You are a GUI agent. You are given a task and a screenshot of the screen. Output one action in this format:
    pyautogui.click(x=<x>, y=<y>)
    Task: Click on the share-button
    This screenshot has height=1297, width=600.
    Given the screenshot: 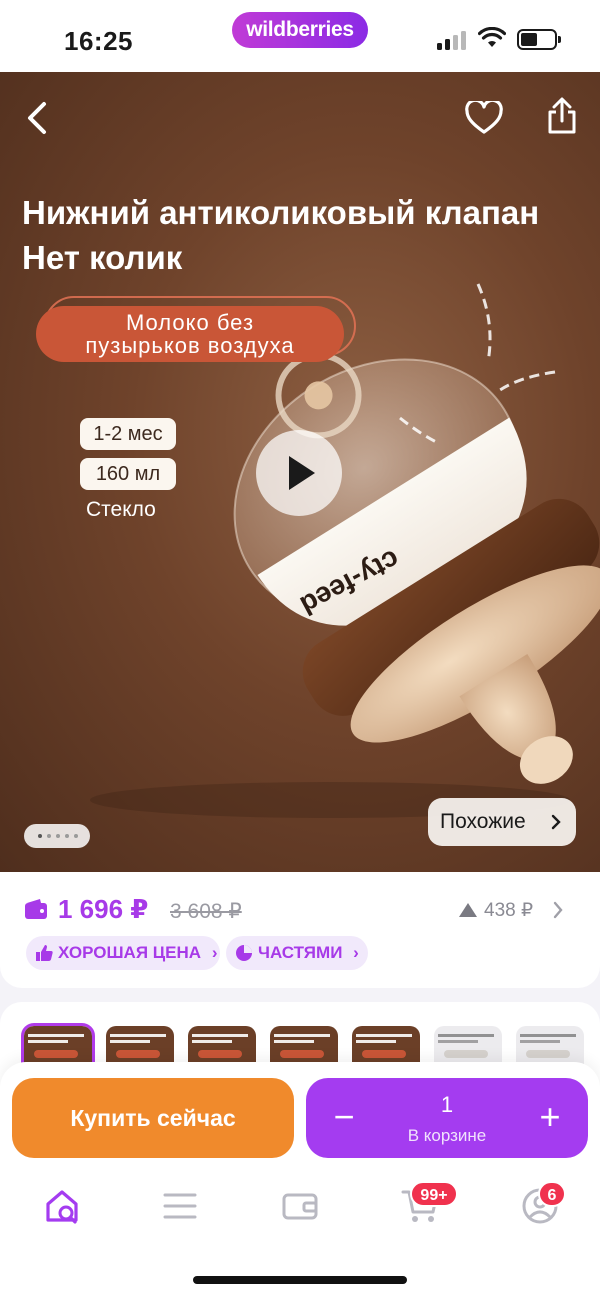 What is the action you would take?
    pyautogui.click(x=562, y=116)
    